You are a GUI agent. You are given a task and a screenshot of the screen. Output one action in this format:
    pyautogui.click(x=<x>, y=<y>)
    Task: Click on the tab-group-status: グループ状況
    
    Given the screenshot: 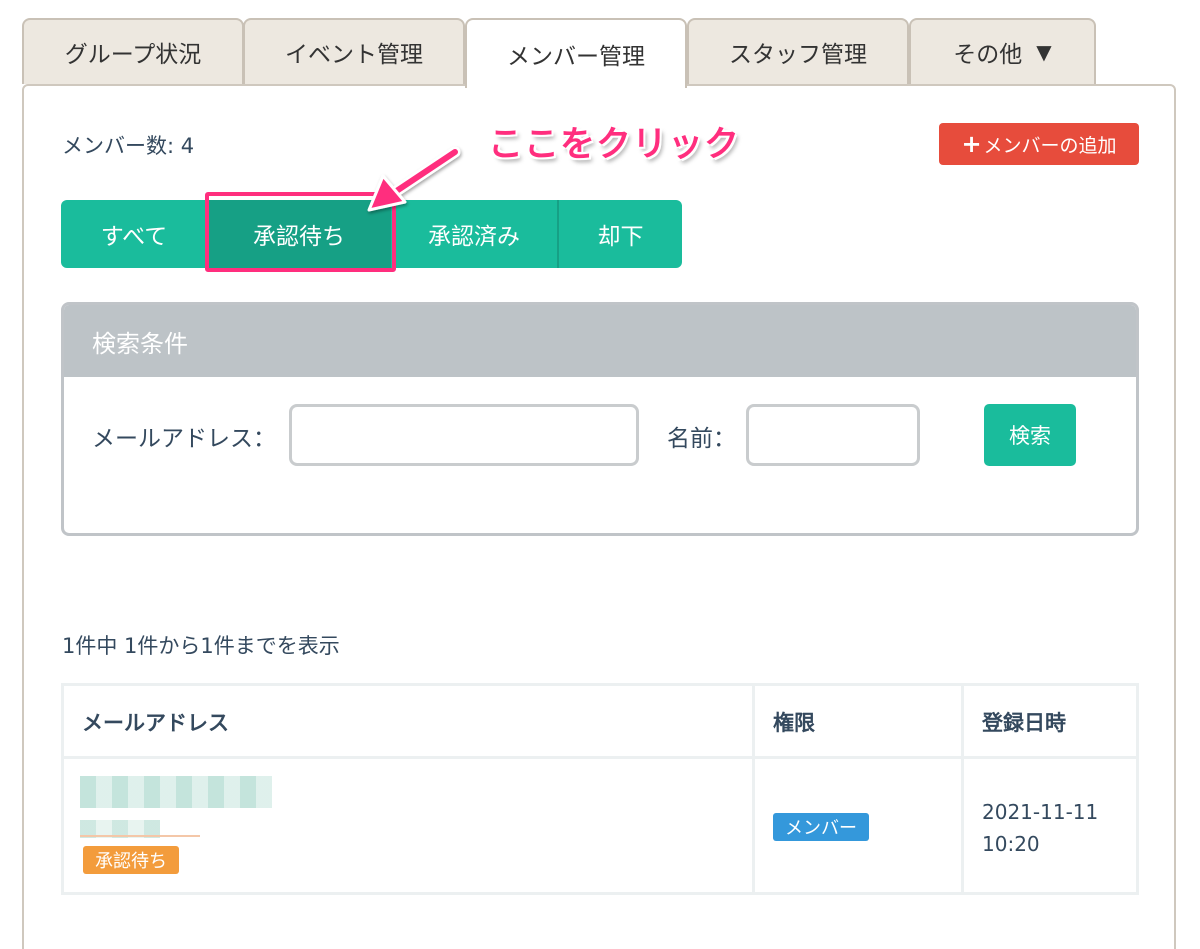 What is the action you would take?
    pyautogui.click(x=133, y=51)
    